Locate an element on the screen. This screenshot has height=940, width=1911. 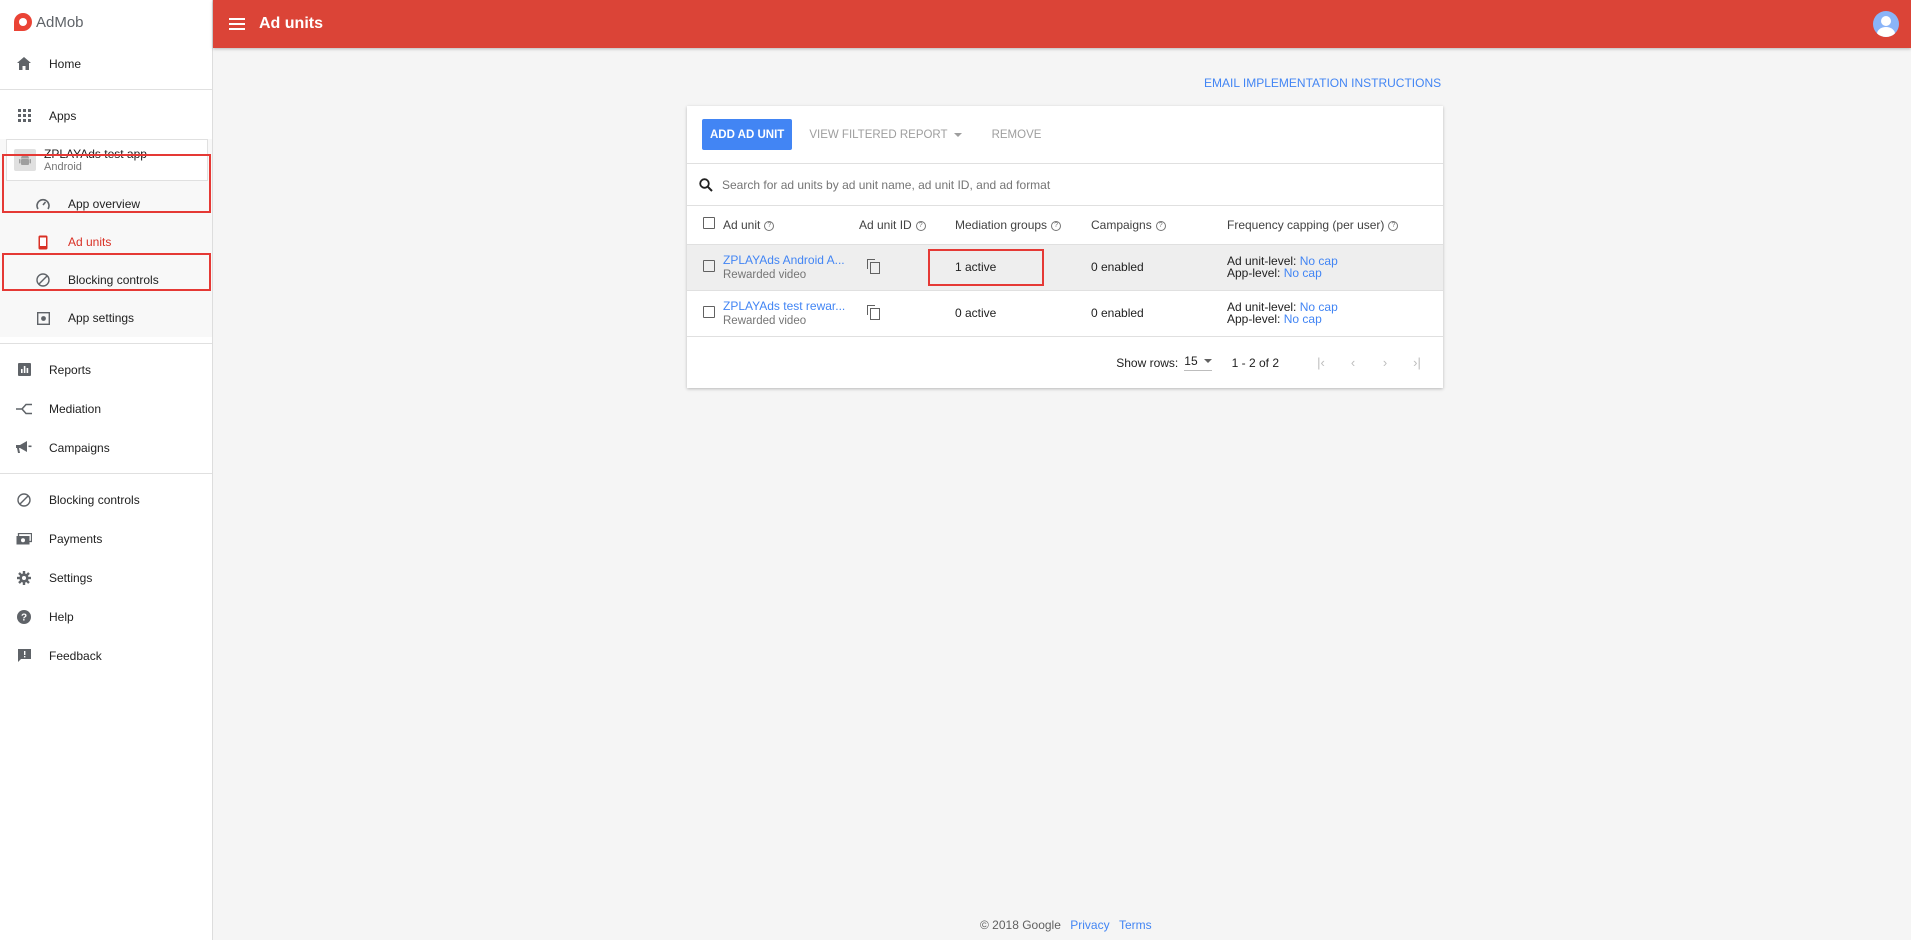
show-rows-label: Show rows: is located at coordinates (1147, 362).